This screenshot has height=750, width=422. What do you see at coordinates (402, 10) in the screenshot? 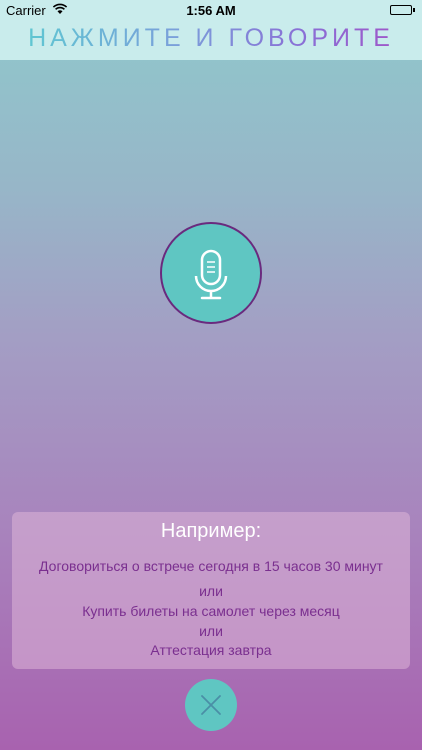
I see `battery-icon` at bounding box center [402, 10].